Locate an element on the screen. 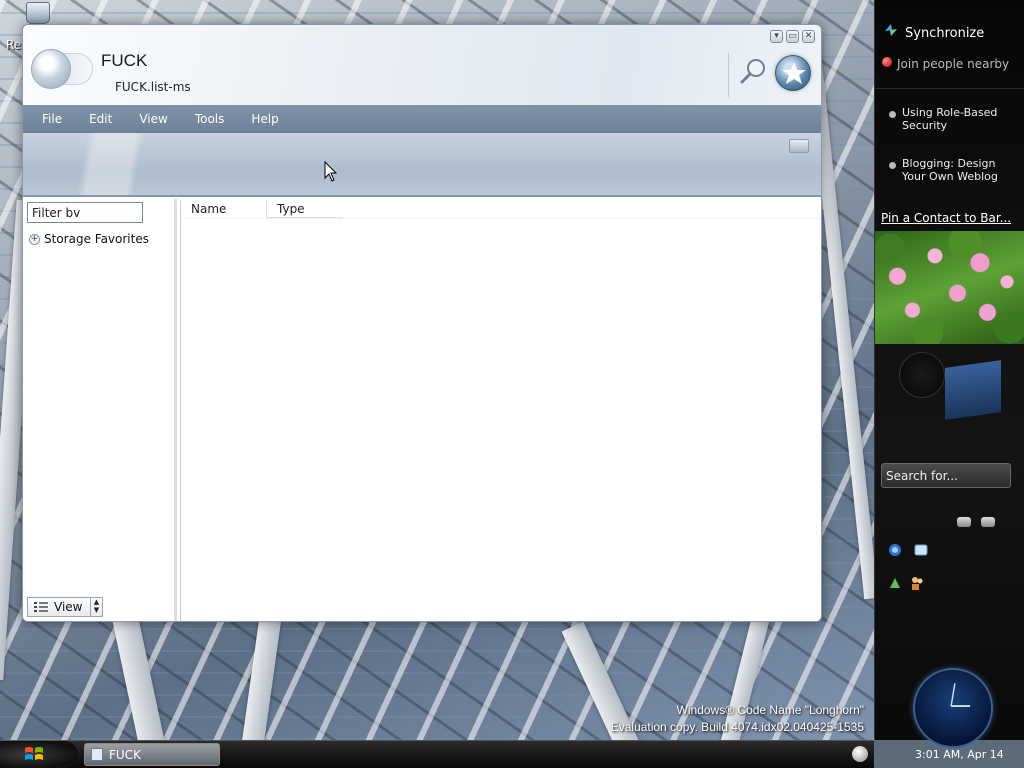 The width and height of the screenshot is (1024, 768). tree-item-storage-favorites: + Storage Favorites is located at coordinates (89, 239).